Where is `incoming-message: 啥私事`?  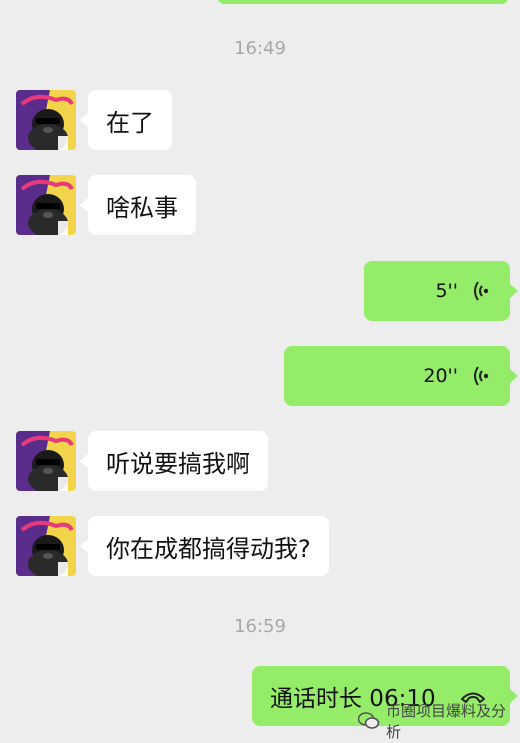 incoming-message: 啥私事 is located at coordinates (138, 205).